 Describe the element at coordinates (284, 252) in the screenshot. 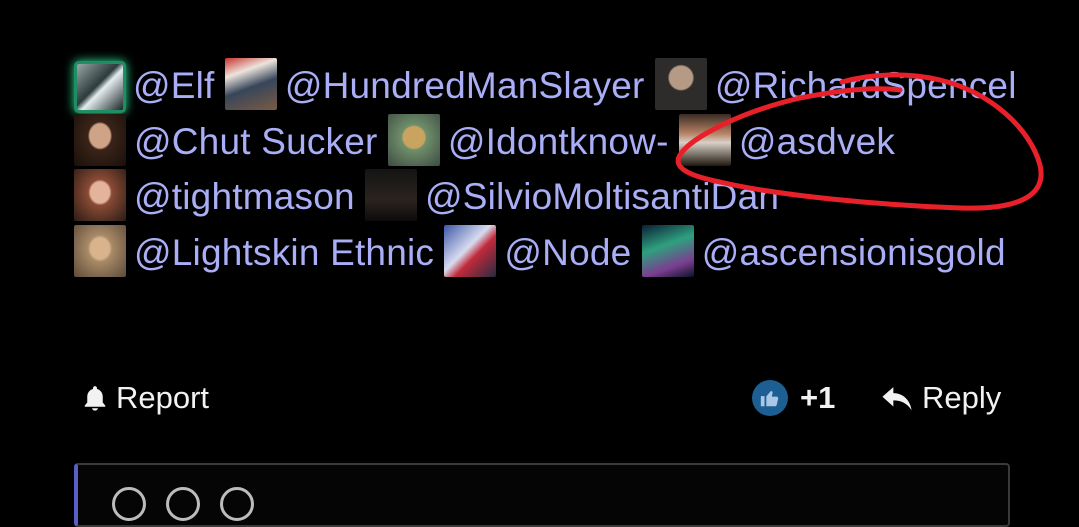

I see `mention-username: @Lightskin Ethnic` at that location.